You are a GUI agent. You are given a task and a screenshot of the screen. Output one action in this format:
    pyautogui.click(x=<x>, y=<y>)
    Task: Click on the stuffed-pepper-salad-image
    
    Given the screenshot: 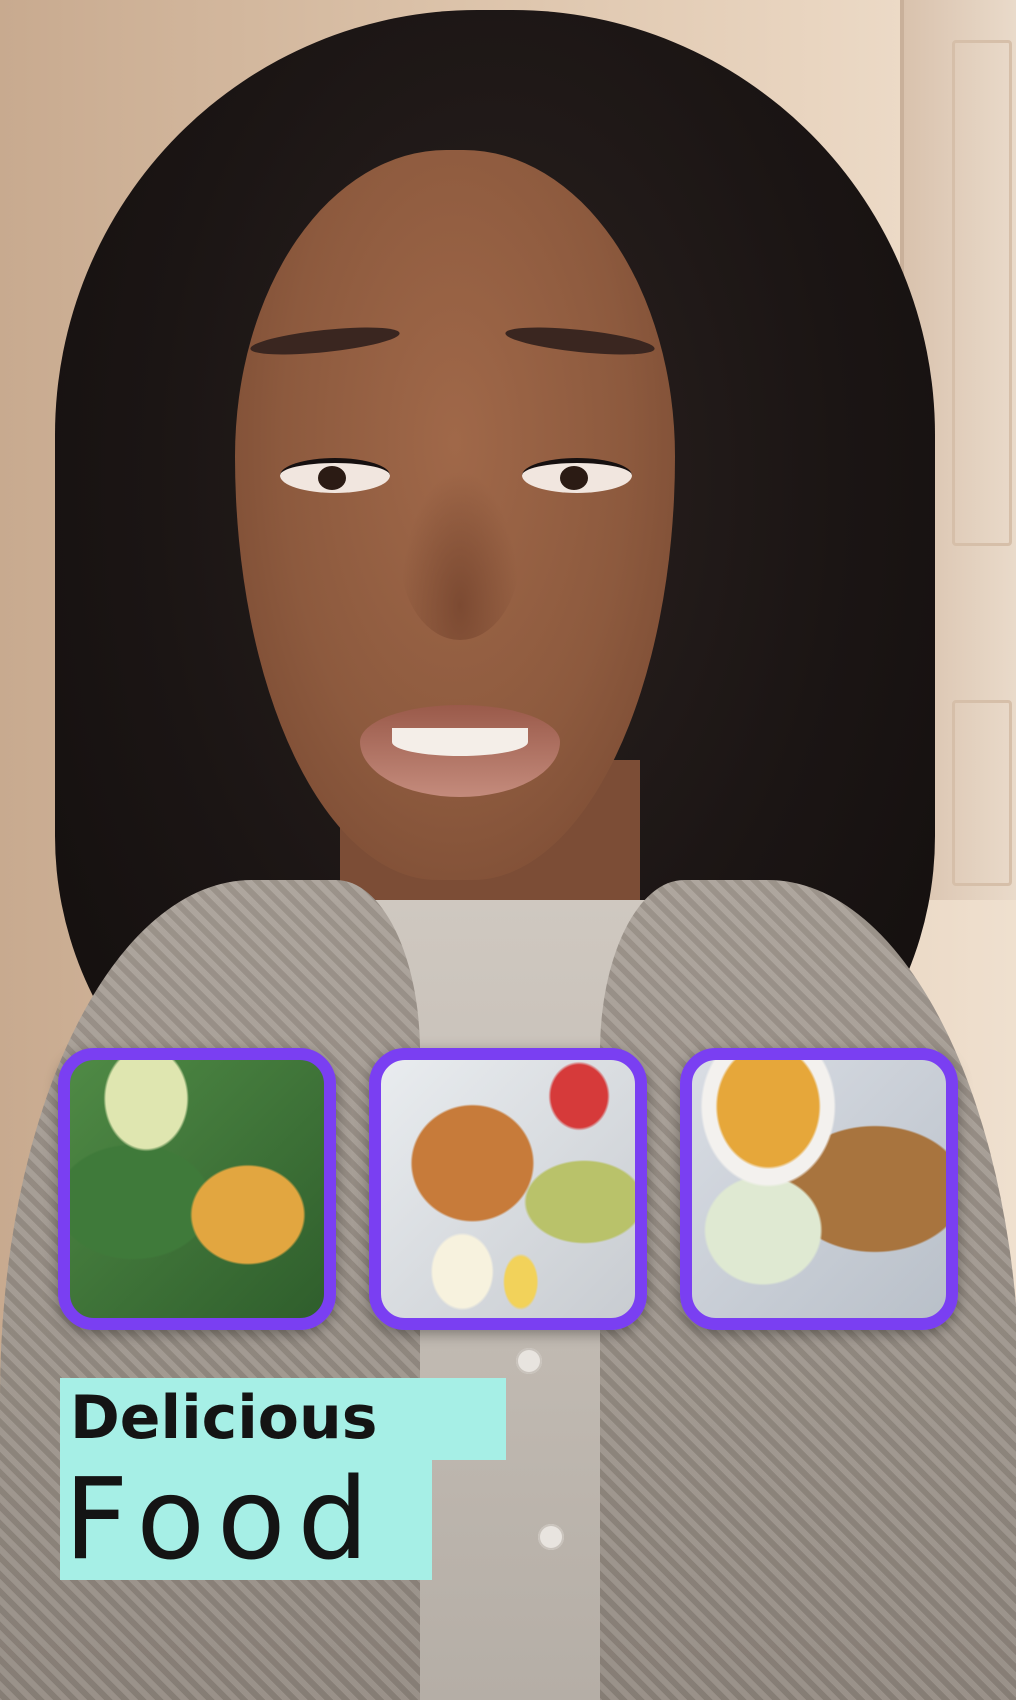 What is the action you would take?
    pyautogui.click(x=197, y=1189)
    